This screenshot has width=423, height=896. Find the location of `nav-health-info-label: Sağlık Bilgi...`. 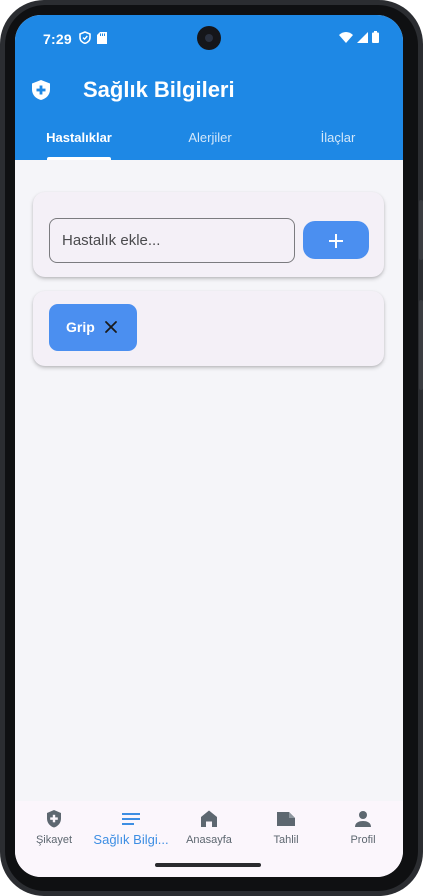

nav-health-info-label: Sağlık Bilgi... is located at coordinates (131, 839).